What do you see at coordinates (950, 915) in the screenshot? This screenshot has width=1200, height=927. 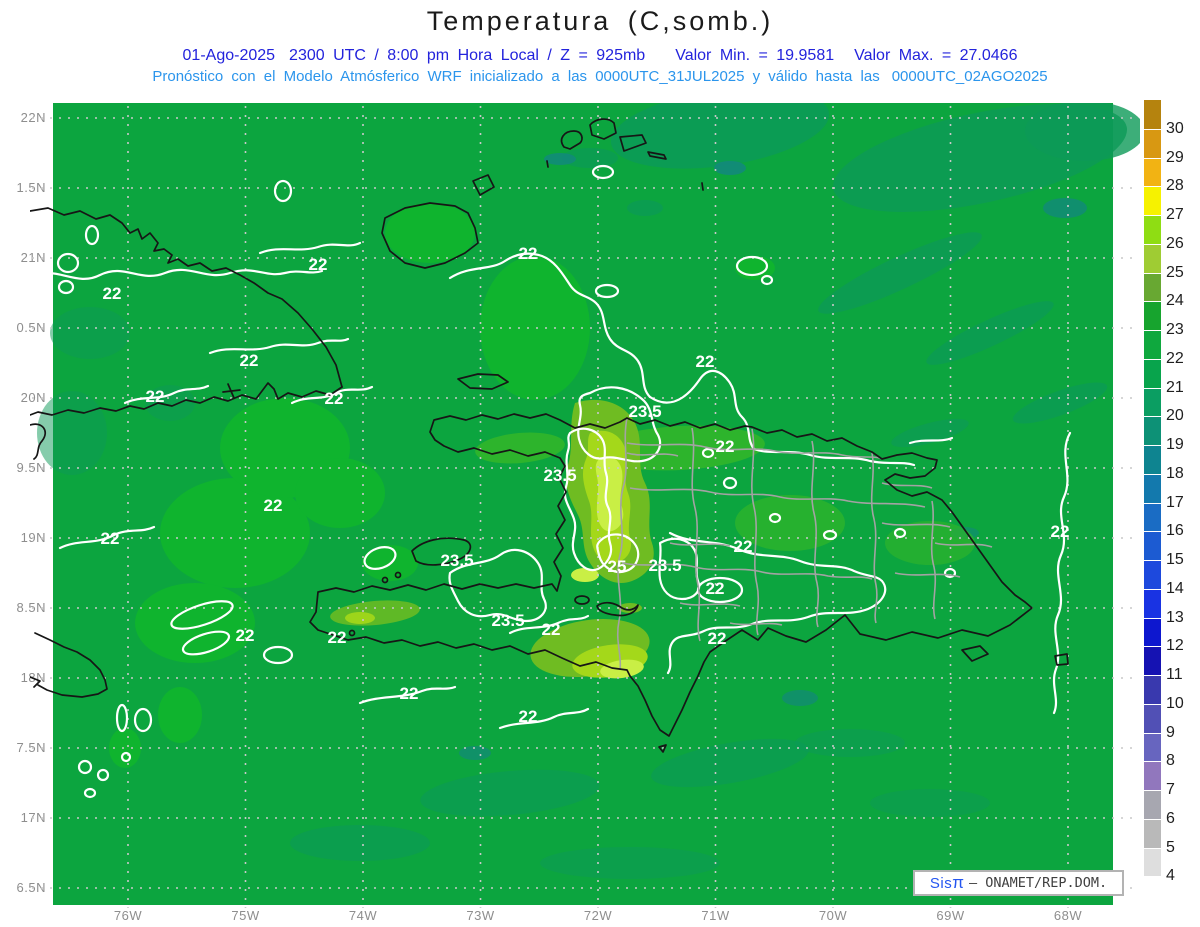 I see `x-tick-label: 69W` at bounding box center [950, 915].